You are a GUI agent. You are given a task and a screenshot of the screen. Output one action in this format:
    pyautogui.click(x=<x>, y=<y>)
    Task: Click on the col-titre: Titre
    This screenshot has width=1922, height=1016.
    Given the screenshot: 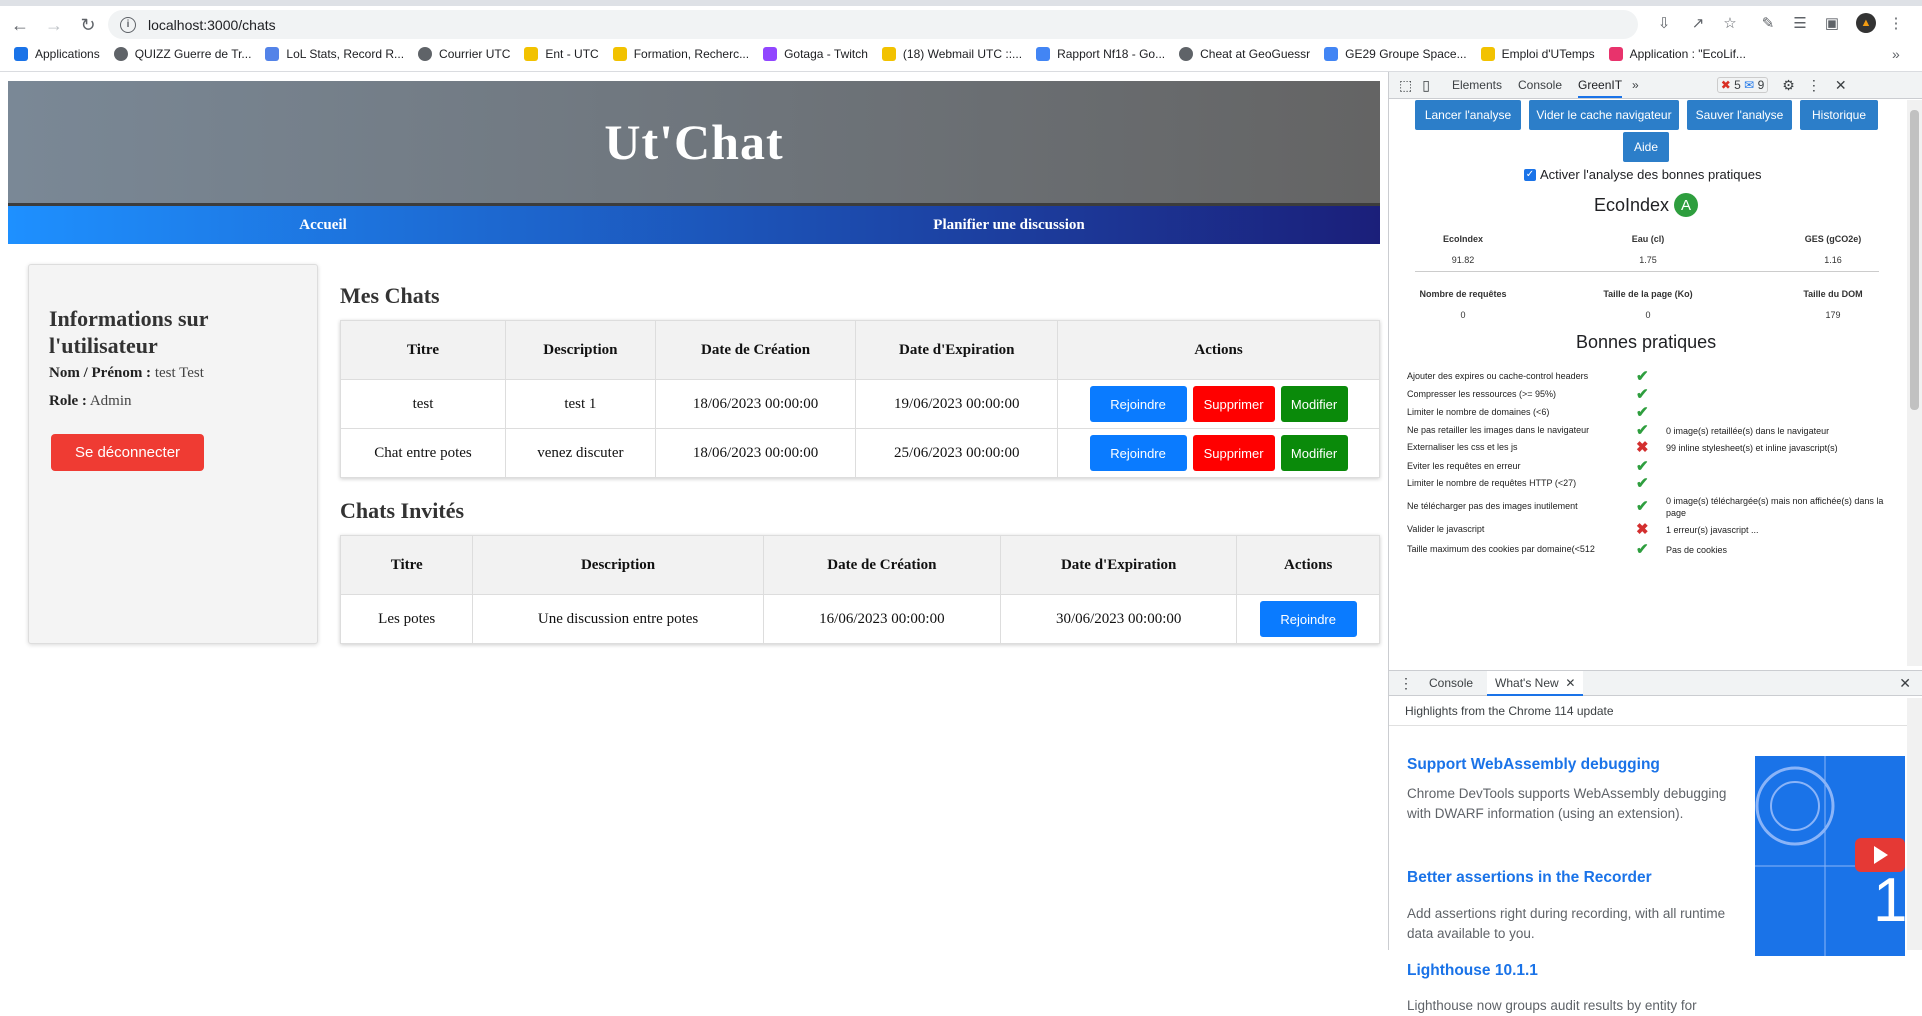 What is the action you would take?
    pyautogui.click(x=406, y=565)
    